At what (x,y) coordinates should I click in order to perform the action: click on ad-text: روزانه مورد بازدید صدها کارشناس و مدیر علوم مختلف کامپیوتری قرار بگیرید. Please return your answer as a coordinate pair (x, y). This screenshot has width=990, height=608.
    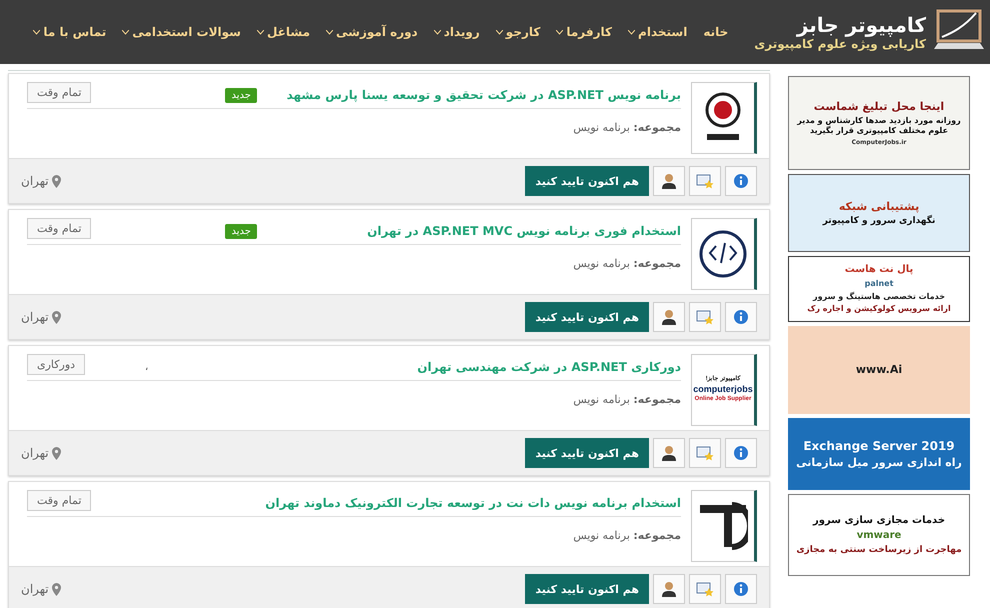
    Looking at the image, I should click on (879, 126).